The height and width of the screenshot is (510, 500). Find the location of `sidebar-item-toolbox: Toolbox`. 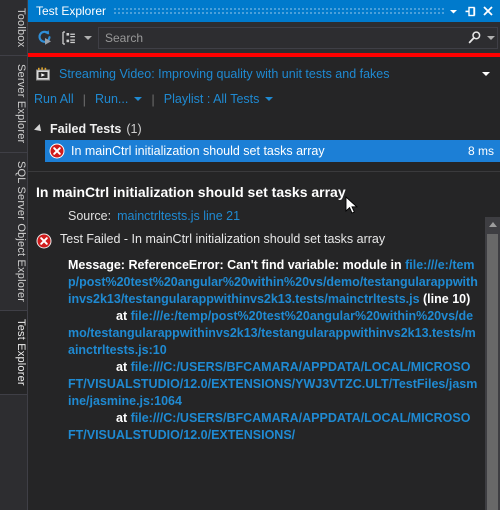

sidebar-item-toolbox: Toolbox is located at coordinates (13, 28).